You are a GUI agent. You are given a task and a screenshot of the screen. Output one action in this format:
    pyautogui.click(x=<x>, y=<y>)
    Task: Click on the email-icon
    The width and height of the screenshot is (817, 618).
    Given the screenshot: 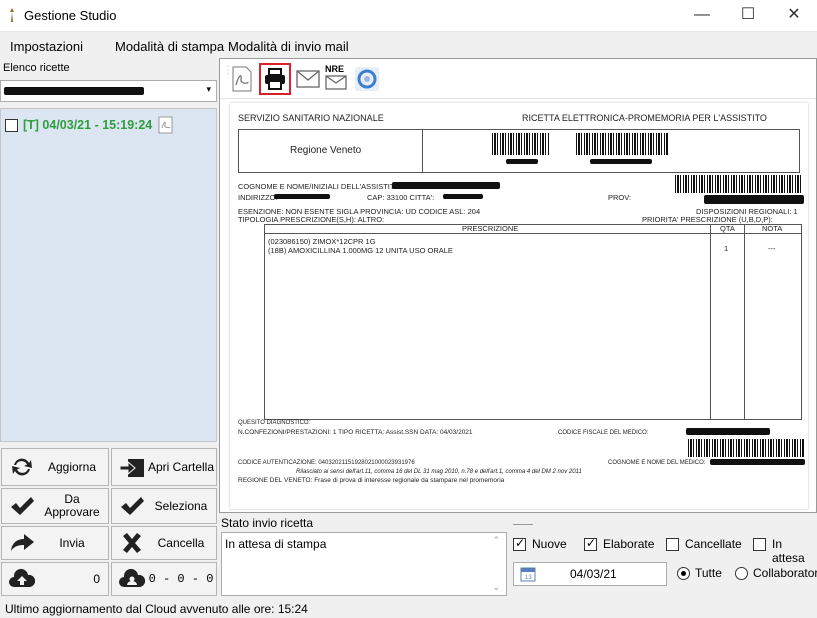 What is the action you would take?
    pyautogui.click(x=308, y=79)
    